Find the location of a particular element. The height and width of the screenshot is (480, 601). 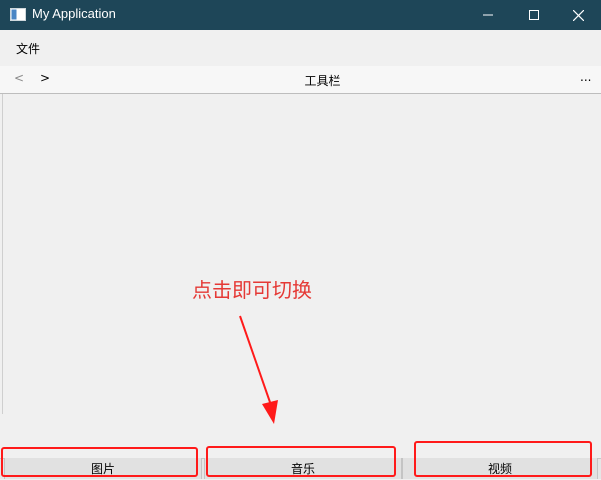

minimize-icon is located at coordinates (488, 15).